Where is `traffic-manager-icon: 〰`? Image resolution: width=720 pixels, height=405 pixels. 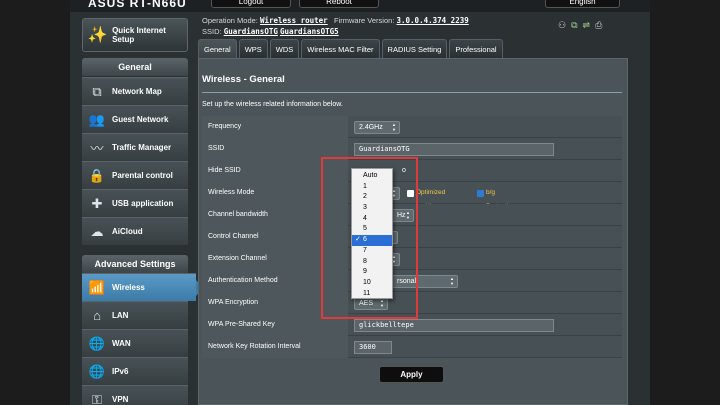
traffic-manager-icon: 〰 is located at coordinates (97, 148).